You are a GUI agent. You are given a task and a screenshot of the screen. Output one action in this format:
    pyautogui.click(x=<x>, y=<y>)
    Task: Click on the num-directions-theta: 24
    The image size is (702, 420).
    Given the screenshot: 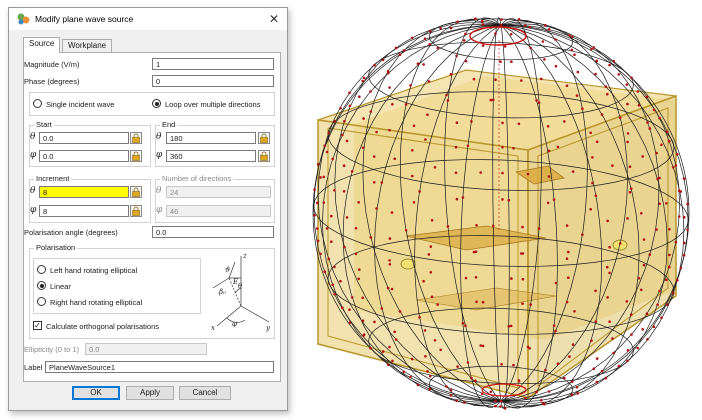 What is the action you would take?
    pyautogui.click(x=218, y=192)
    